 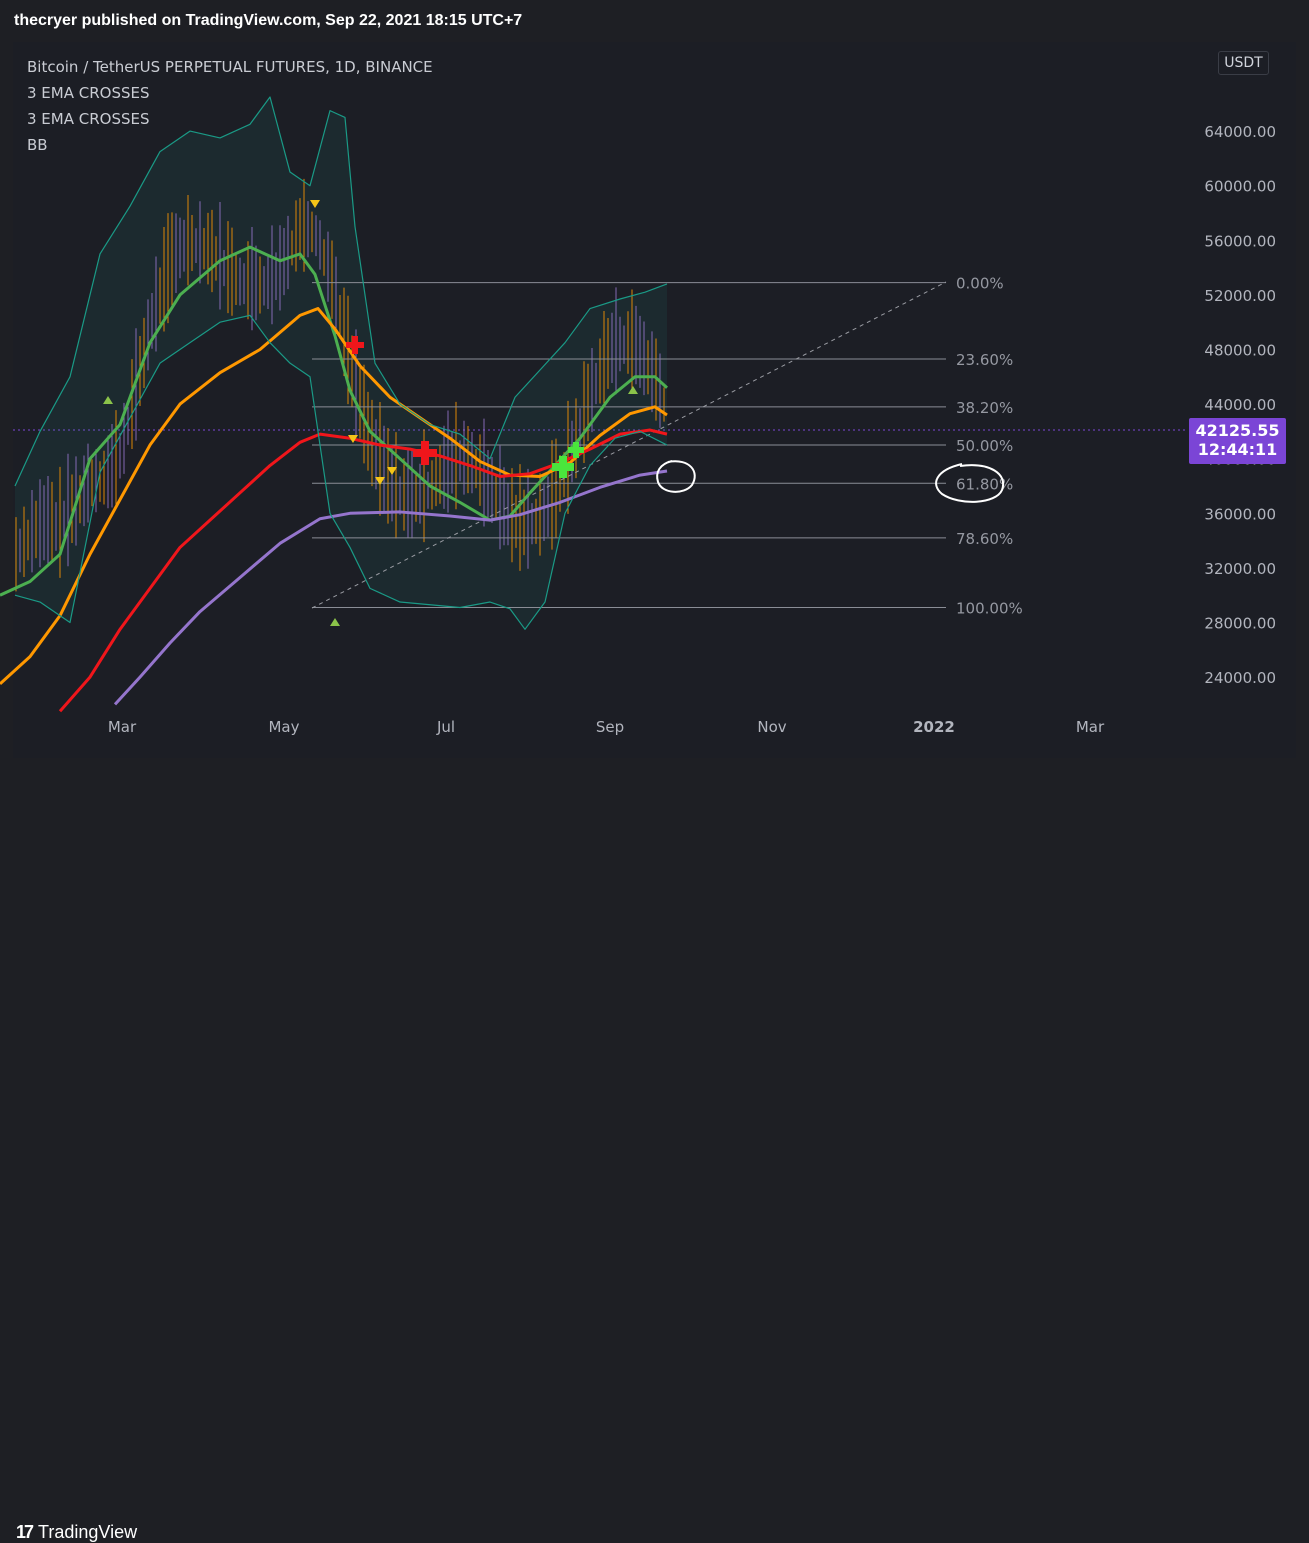 What do you see at coordinates (1237, 430) in the screenshot?
I see `current-price: 42125.55` at bounding box center [1237, 430].